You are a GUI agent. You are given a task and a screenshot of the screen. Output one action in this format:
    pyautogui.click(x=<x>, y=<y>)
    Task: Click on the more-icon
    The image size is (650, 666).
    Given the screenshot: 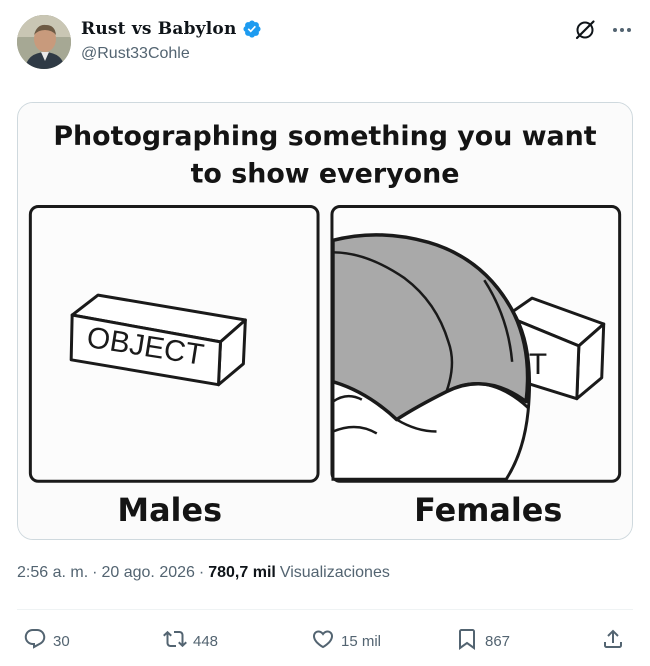 What is the action you would take?
    pyautogui.click(x=622, y=30)
    